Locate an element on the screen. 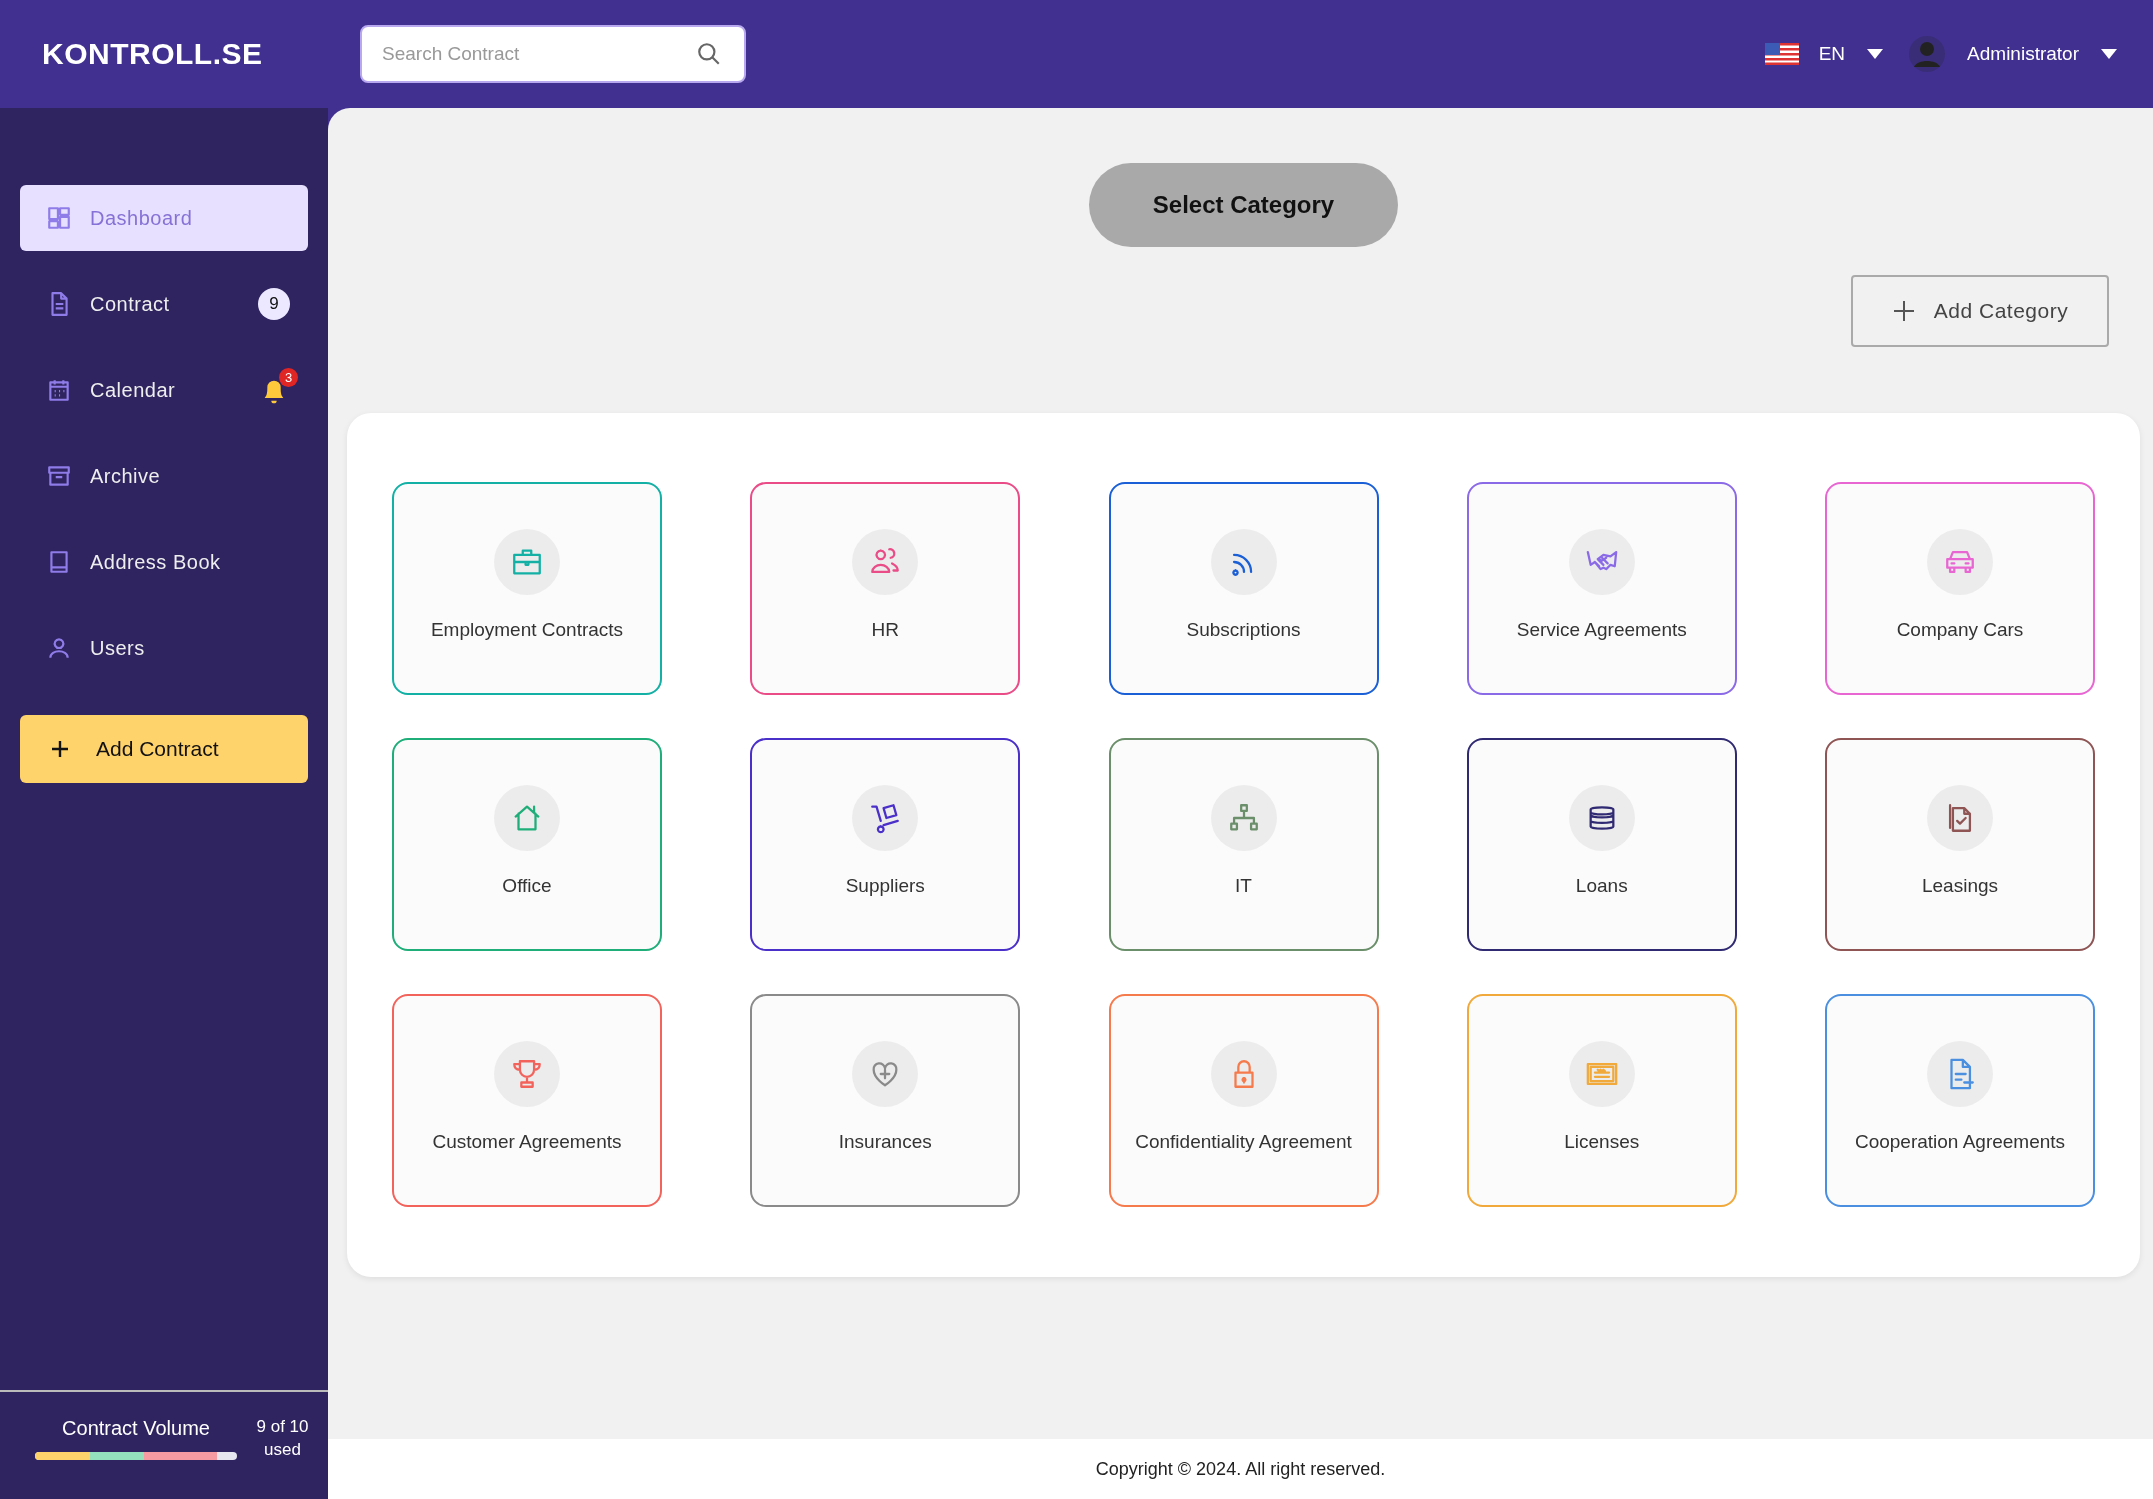  sidebar-item: Archive is located at coordinates (164, 476).